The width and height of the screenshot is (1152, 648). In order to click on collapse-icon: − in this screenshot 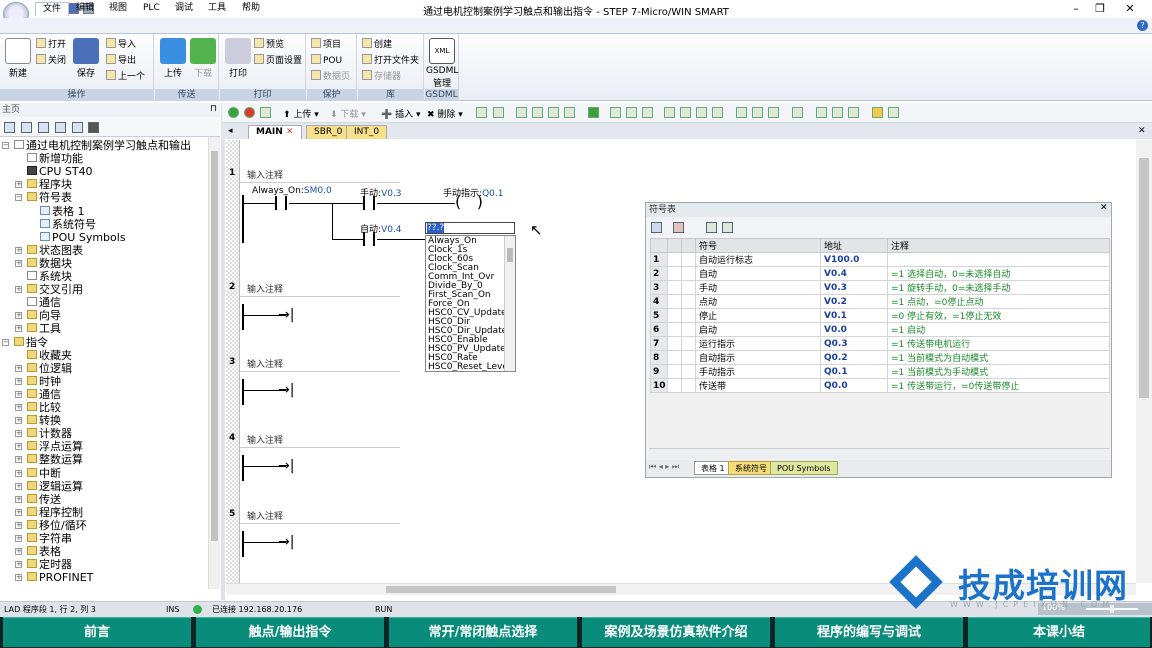, I will do `click(18, 198)`.